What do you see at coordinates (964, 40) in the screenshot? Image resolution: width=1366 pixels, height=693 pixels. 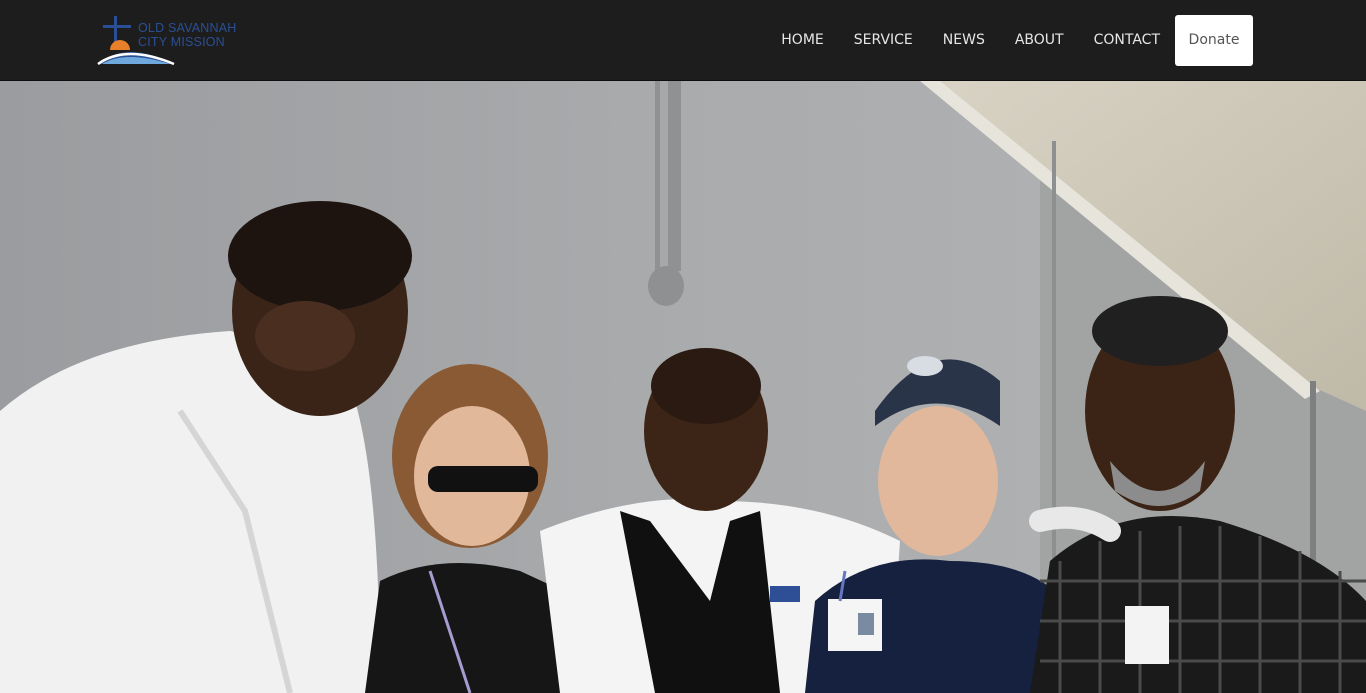 I see `nav-news: NEWS` at bounding box center [964, 40].